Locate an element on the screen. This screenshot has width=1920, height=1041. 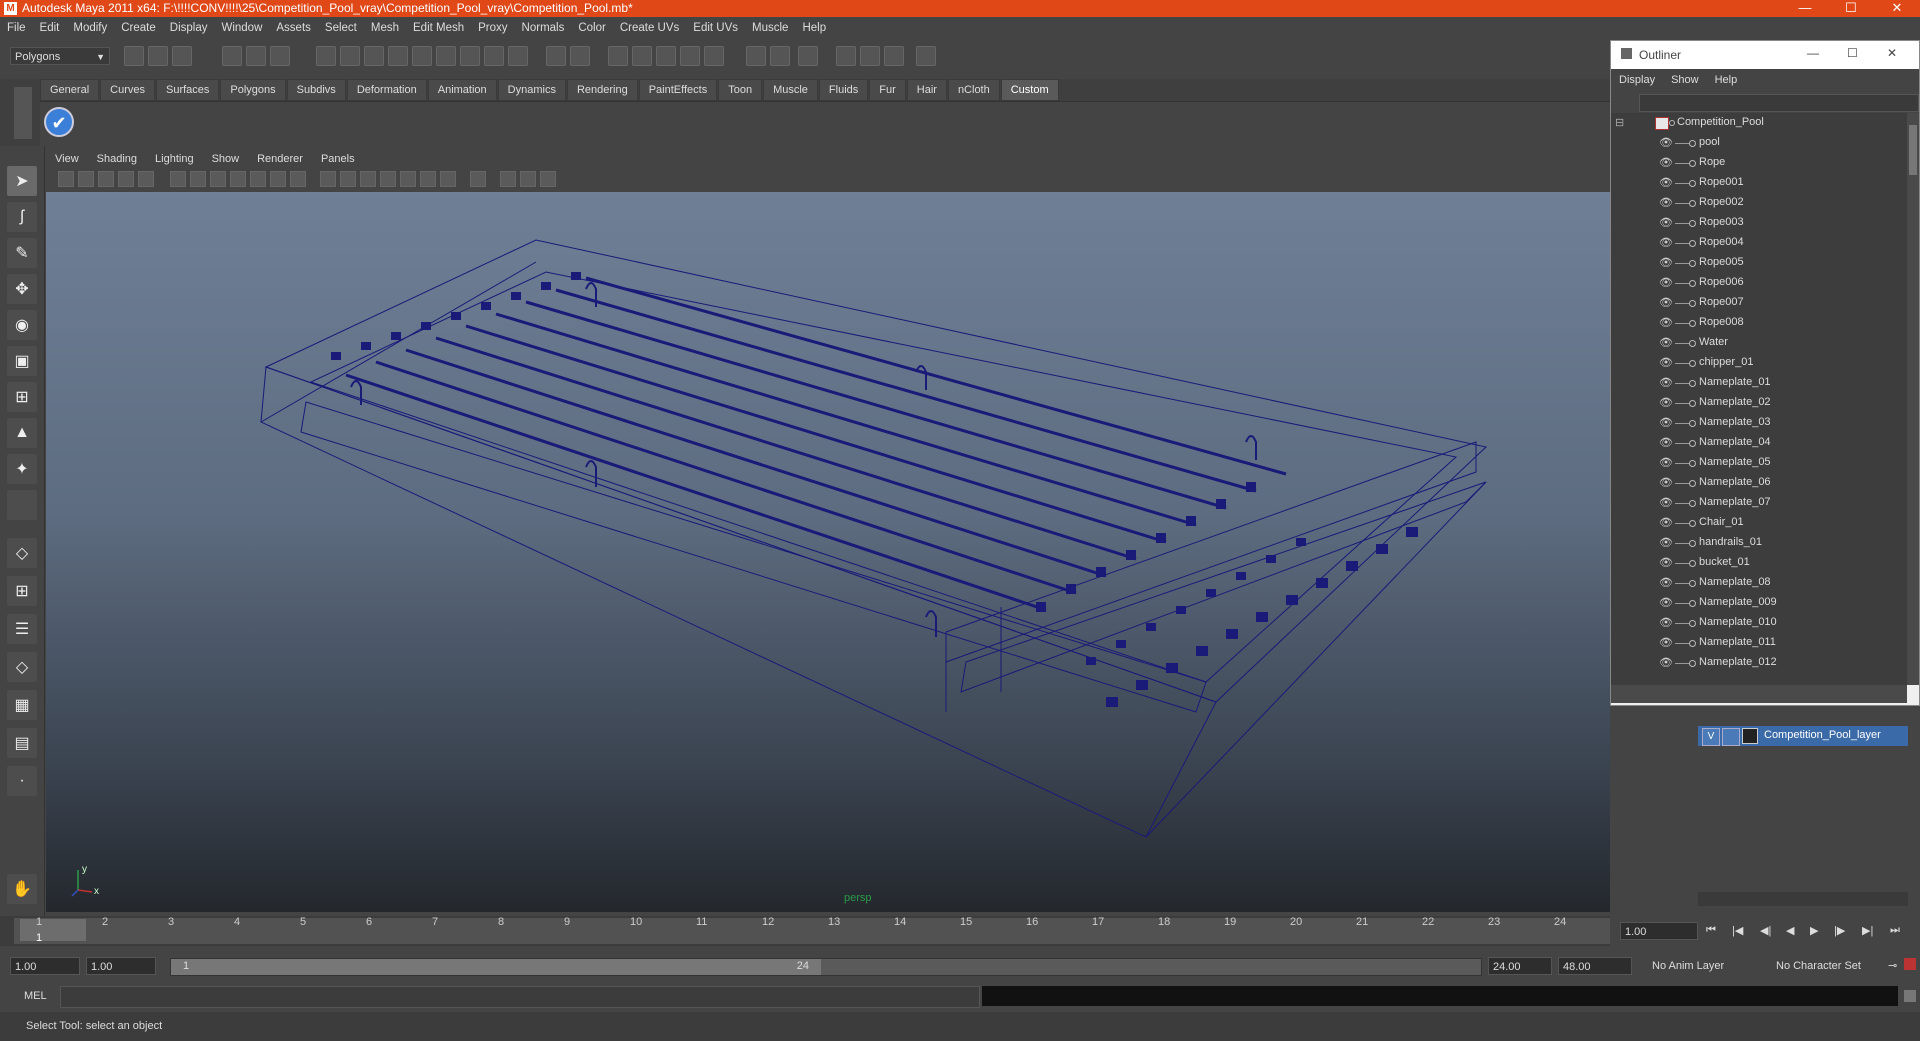
menu-create: Create is located at coordinates (138, 28).